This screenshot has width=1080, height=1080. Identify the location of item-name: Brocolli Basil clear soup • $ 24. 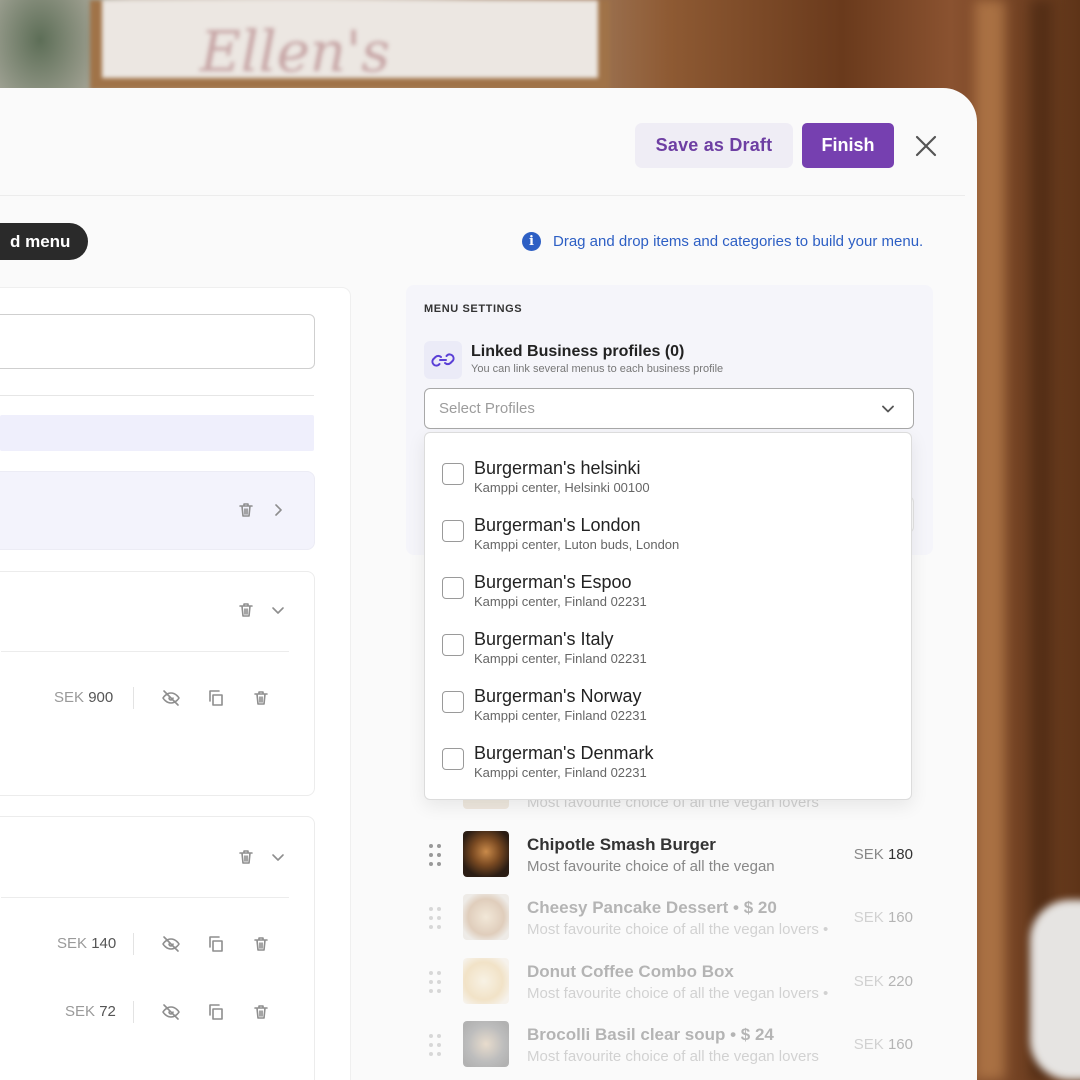
(650, 1034).